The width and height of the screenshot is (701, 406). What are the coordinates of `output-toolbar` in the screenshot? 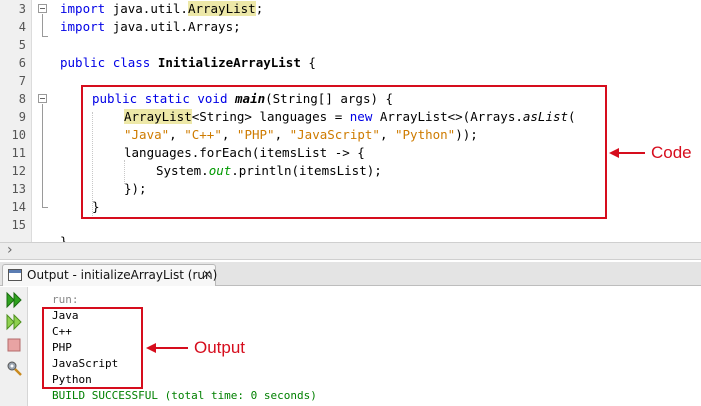 It's located at (14, 346).